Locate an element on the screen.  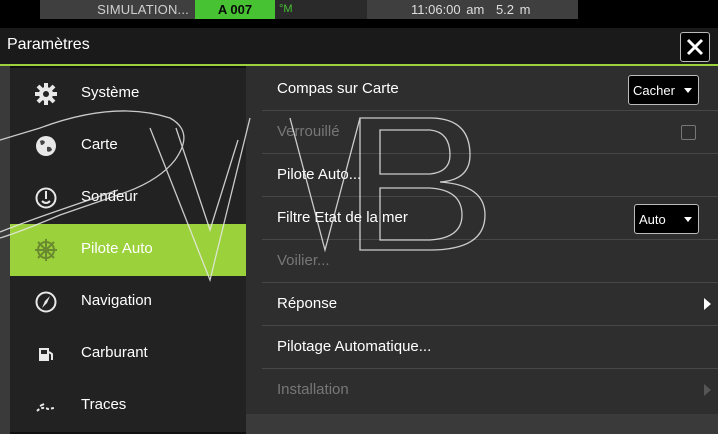
sidebar-item-carte: Carte is located at coordinates (128, 146).